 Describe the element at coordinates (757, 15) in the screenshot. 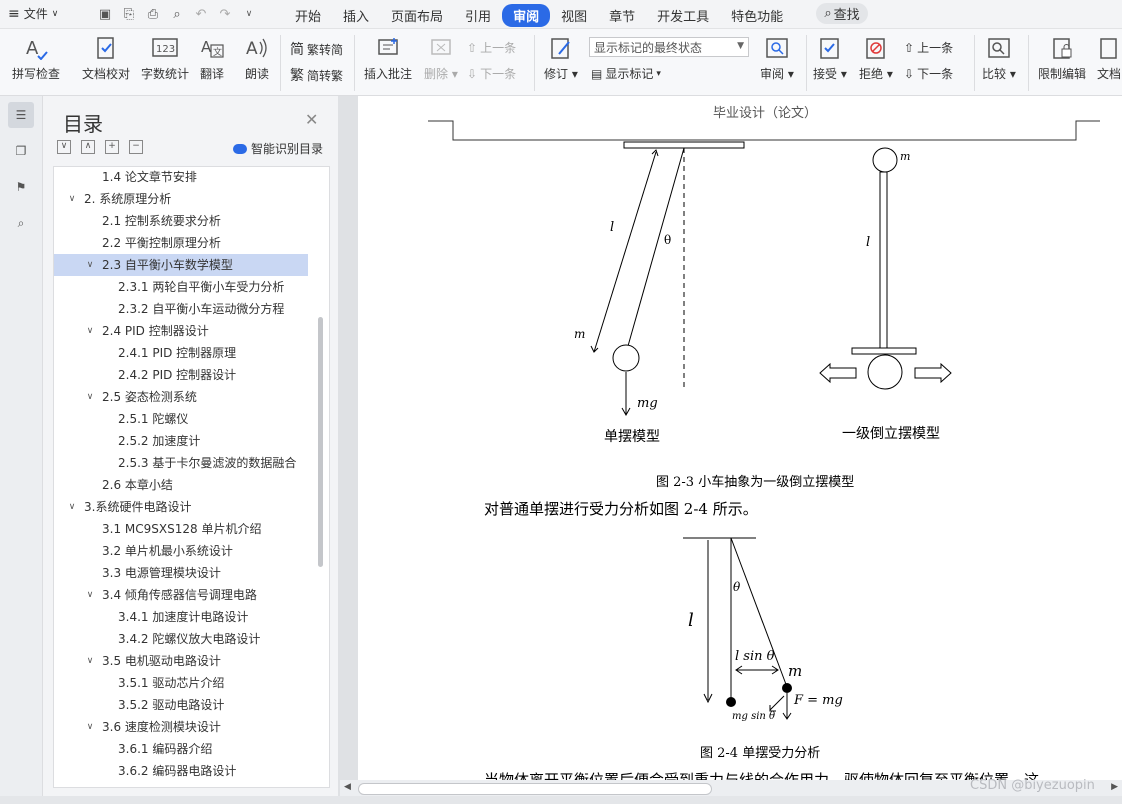

I see `tab-features: 特色功能` at that location.